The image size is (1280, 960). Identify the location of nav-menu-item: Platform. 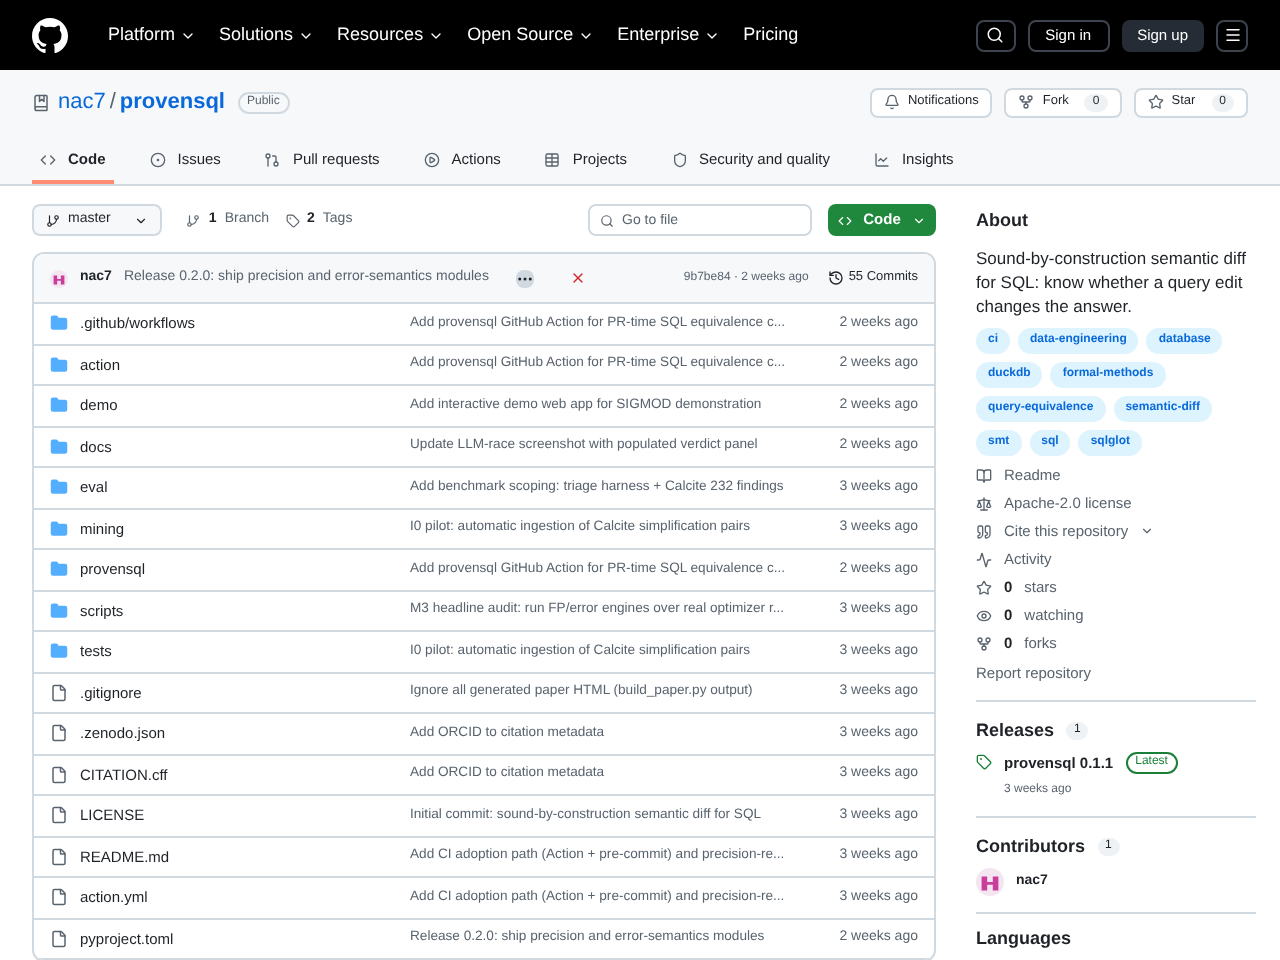
(152, 35).